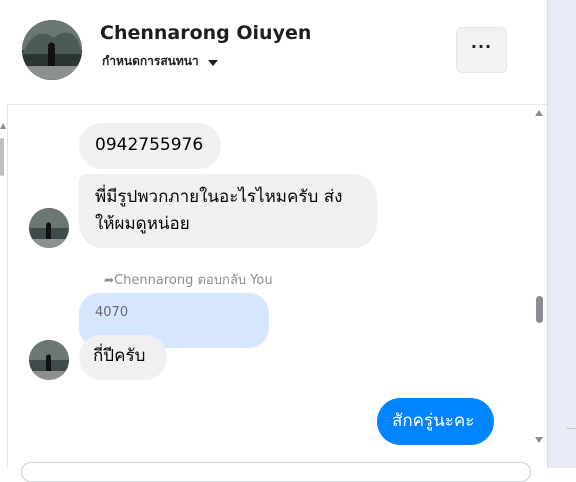  I want to click on quoted-message-text: 4070, so click(112, 312).